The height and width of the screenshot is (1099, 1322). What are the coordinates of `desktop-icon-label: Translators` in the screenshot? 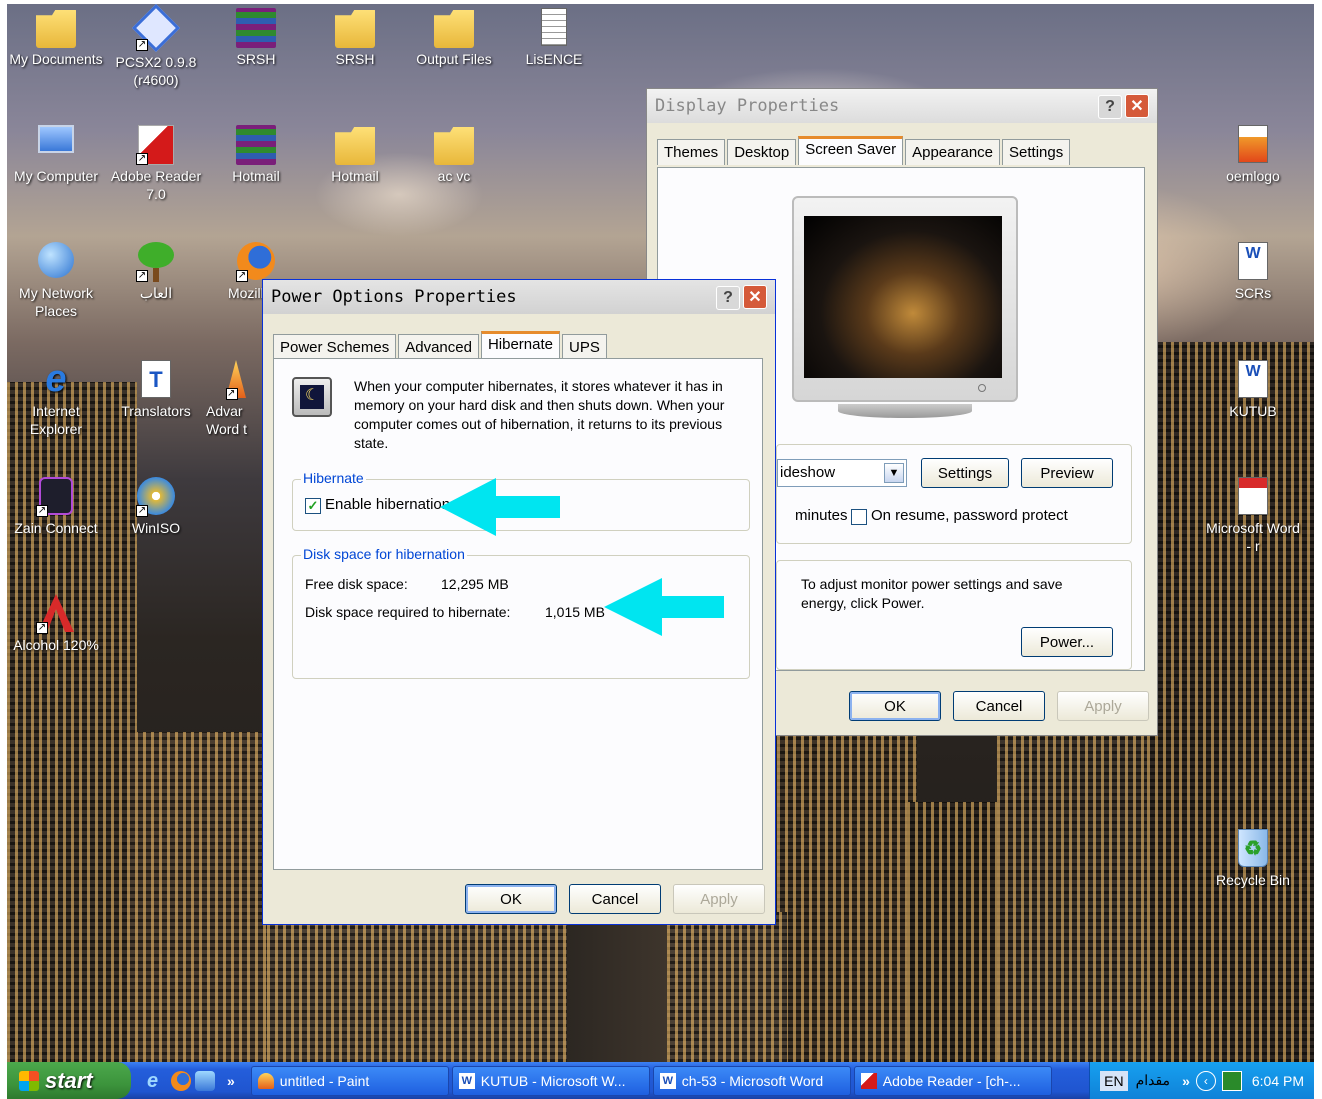 It's located at (156, 411).